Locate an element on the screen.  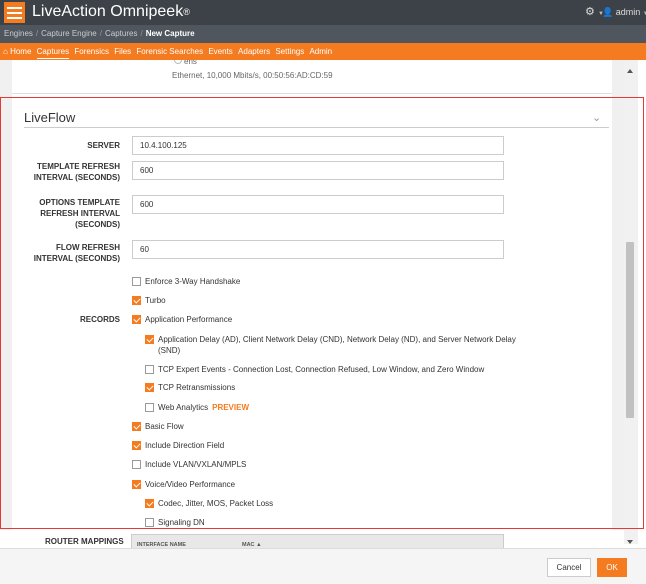
nav-home: ⌂ Home is located at coordinates (17, 51).